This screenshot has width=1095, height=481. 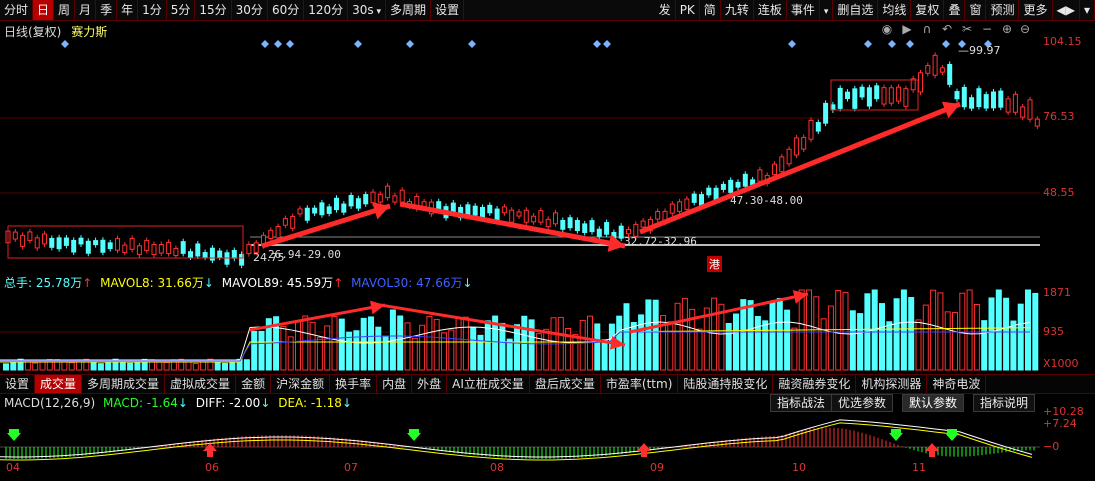 What do you see at coordinates (1059, 116) in the screenshot?
I see `price-axis-mid: 76.53` at bounding box center [1059, 116].